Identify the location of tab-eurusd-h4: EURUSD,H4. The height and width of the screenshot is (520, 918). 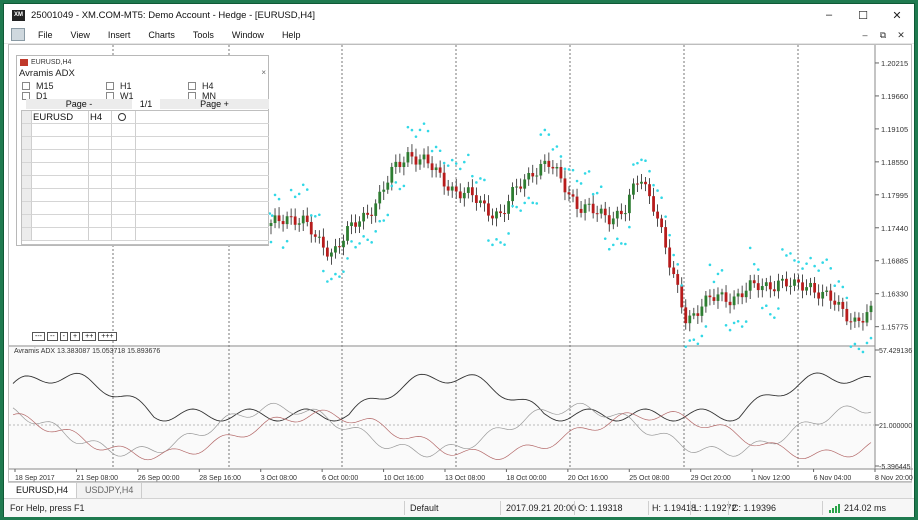
(43, 490).